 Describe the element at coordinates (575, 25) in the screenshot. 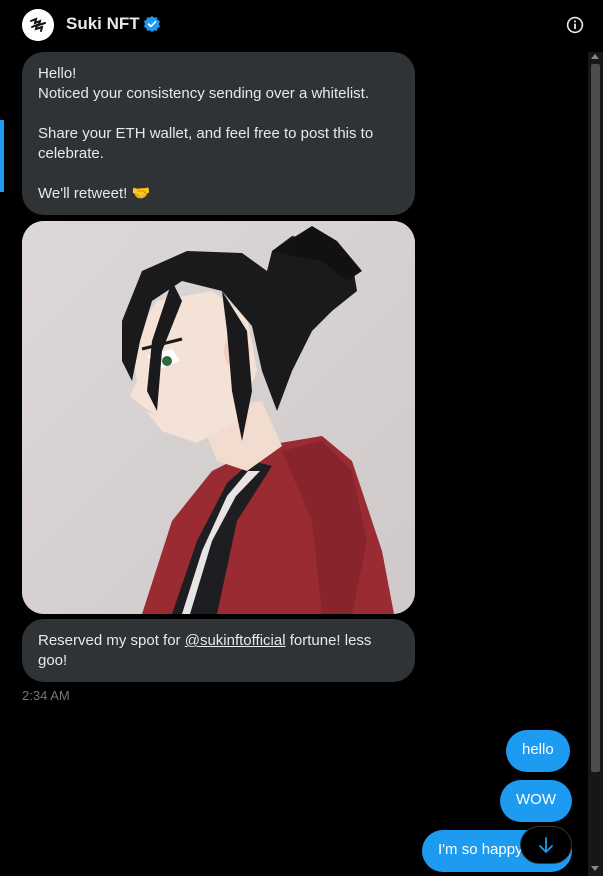

I see `info-icon` at that location.